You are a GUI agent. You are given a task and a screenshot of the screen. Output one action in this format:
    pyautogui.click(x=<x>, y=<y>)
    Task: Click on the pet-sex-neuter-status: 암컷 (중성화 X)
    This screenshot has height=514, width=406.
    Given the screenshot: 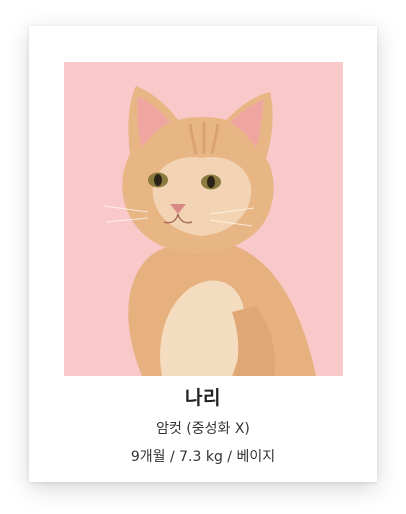 What is the action you would take?
    pyautogui.click(x=203, y=429)
    